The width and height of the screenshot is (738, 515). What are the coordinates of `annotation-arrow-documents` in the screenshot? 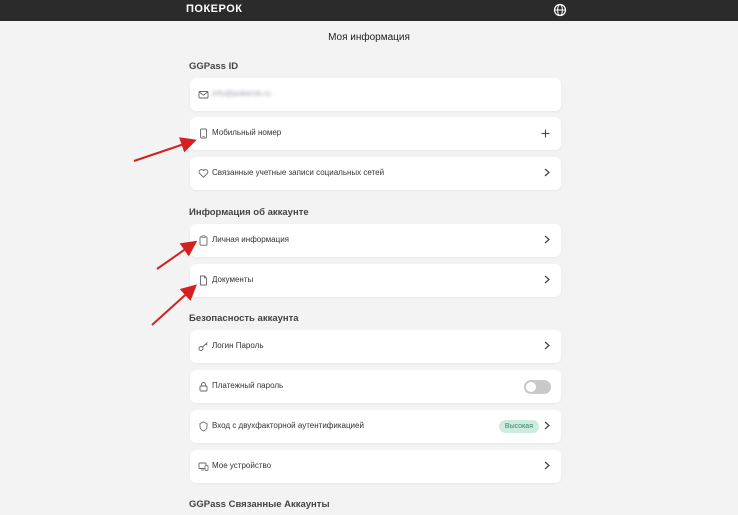 It's located at (174, 305).